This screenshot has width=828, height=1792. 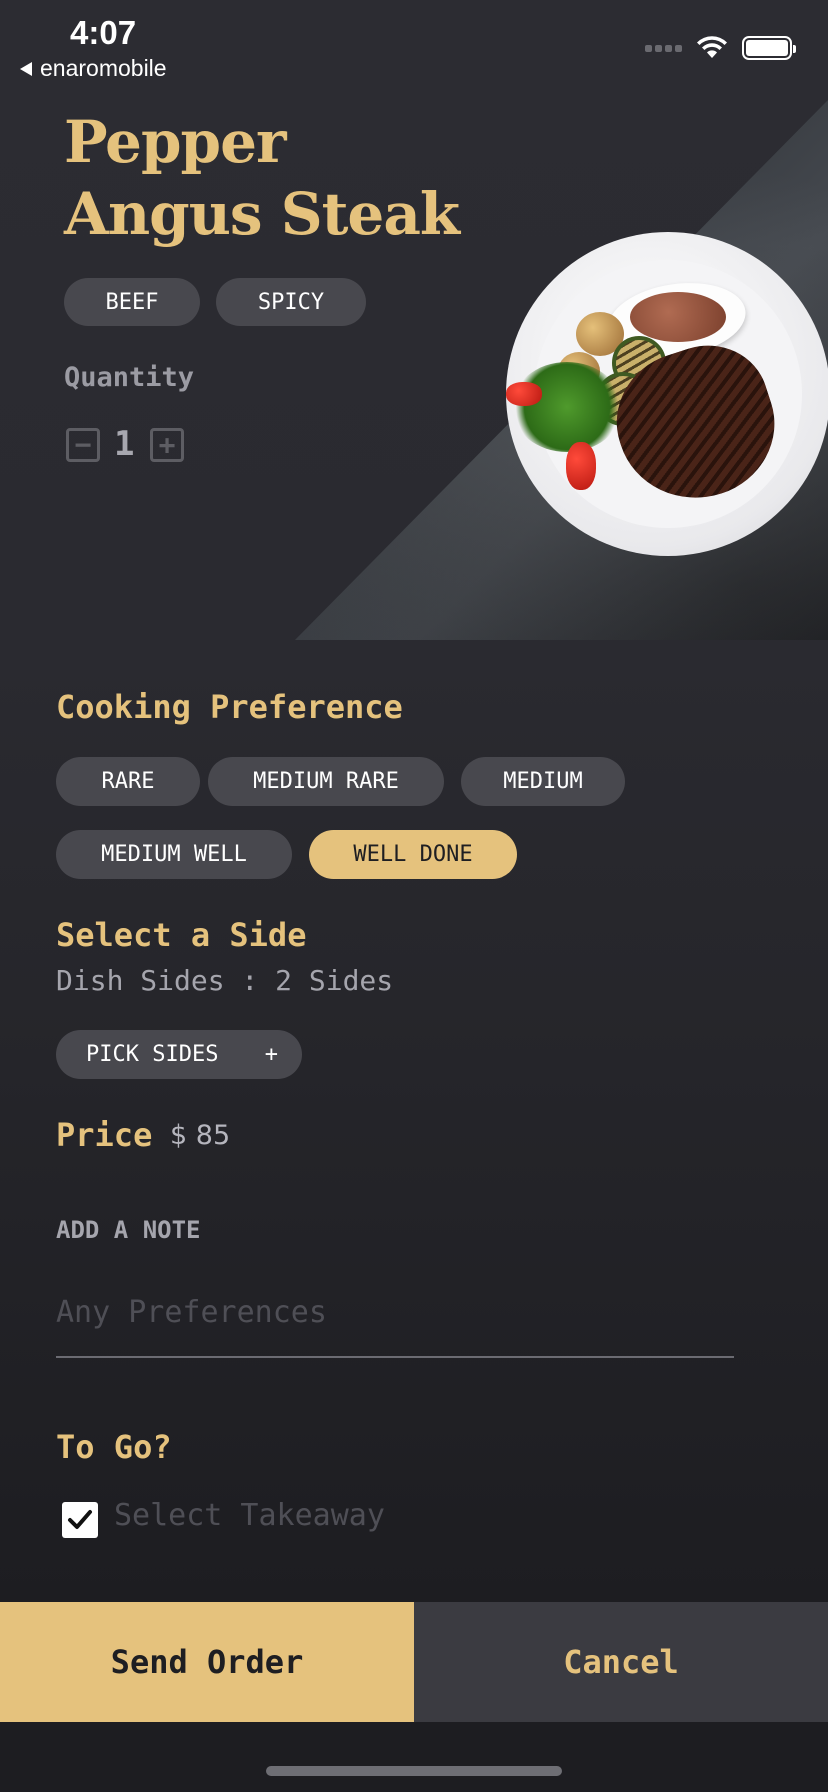 What do you see at coordinates (152, 1054) in the screenshot?
I see `pick-sides-label: PICK SIDES` at bounding box center [152, 1054].